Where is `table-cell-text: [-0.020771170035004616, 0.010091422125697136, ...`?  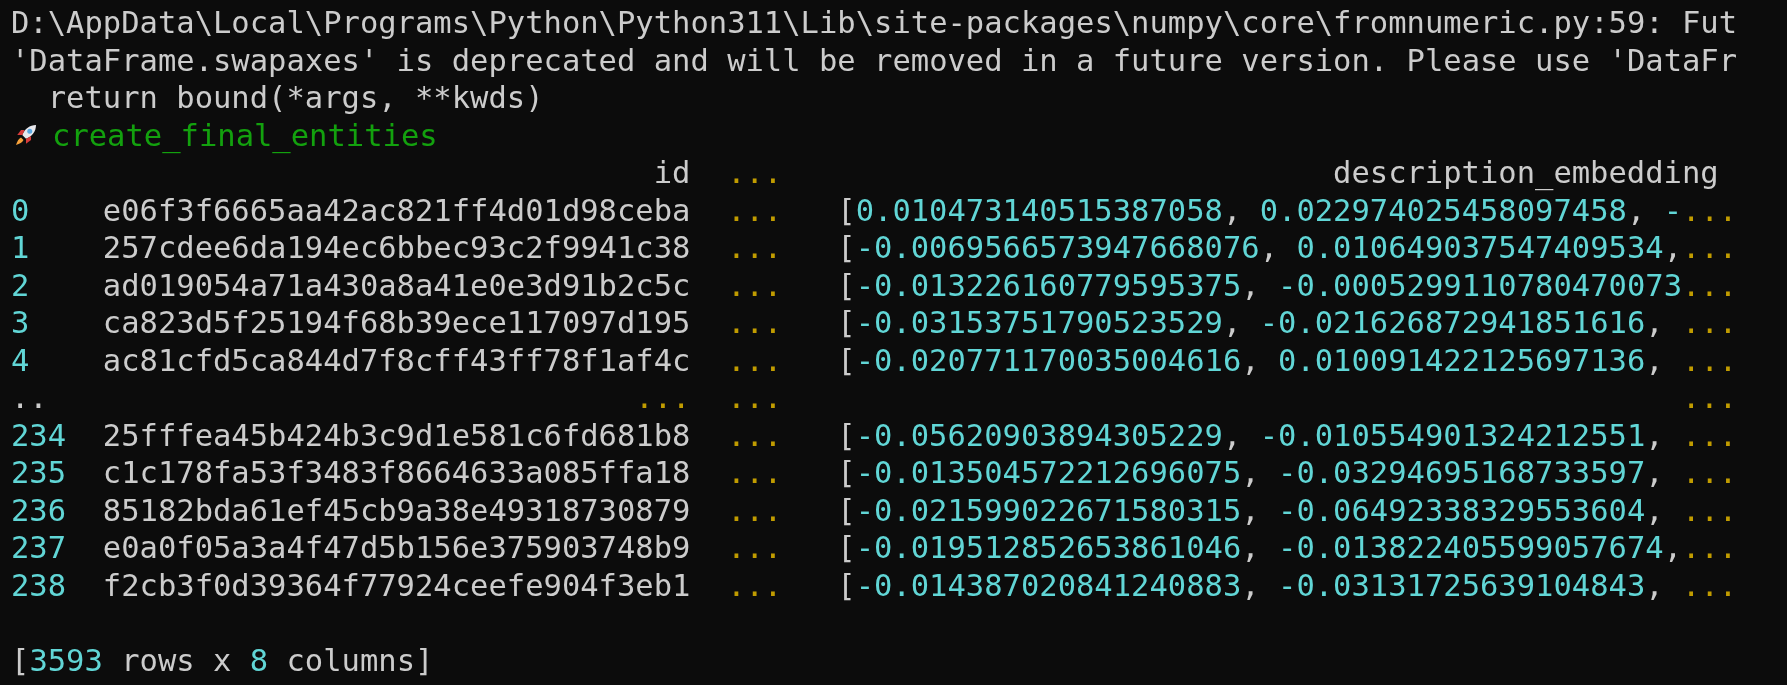 table-cell-text: [-0.020771170035004616, 0.010091422125697136, ... is located at coordinates (1287, 360).